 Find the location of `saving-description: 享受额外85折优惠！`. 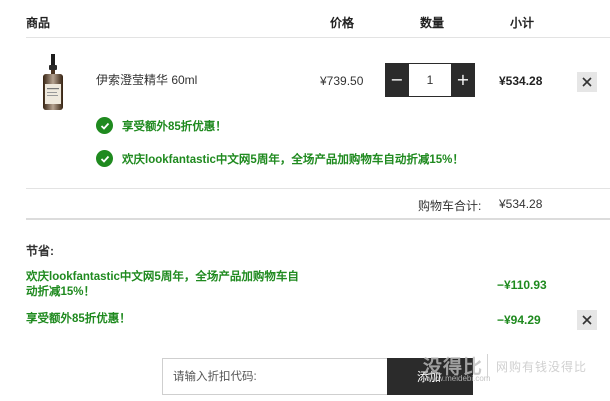

saving-description: 享受额外85折优惠！ is located at coordinates (78, 319).